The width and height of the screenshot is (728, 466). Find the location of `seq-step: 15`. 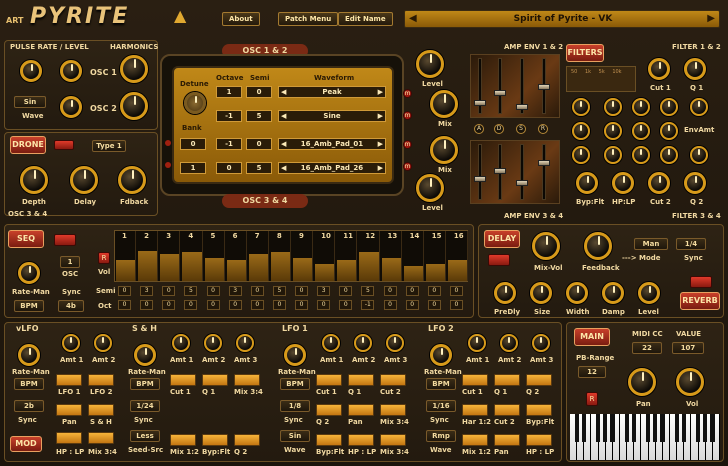

seq-step: 15 is located at coordinates (435, 256).